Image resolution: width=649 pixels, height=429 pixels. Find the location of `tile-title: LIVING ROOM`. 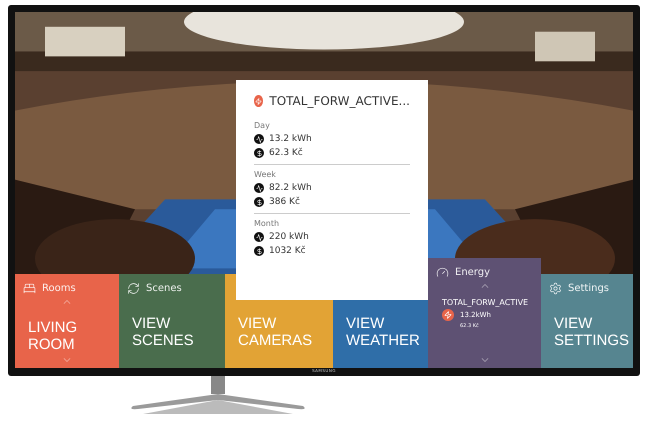

tile-title: LIVING ROOM is located at coordinates (52, 336).